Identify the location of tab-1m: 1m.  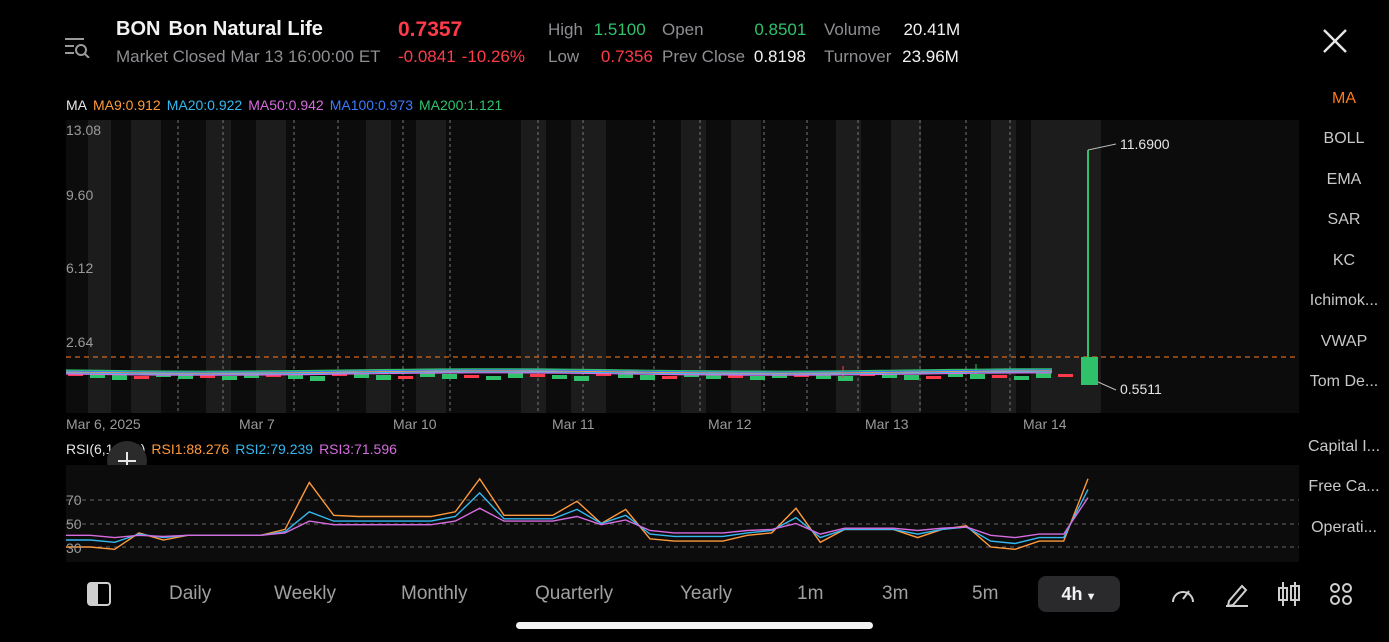
(810, 594).